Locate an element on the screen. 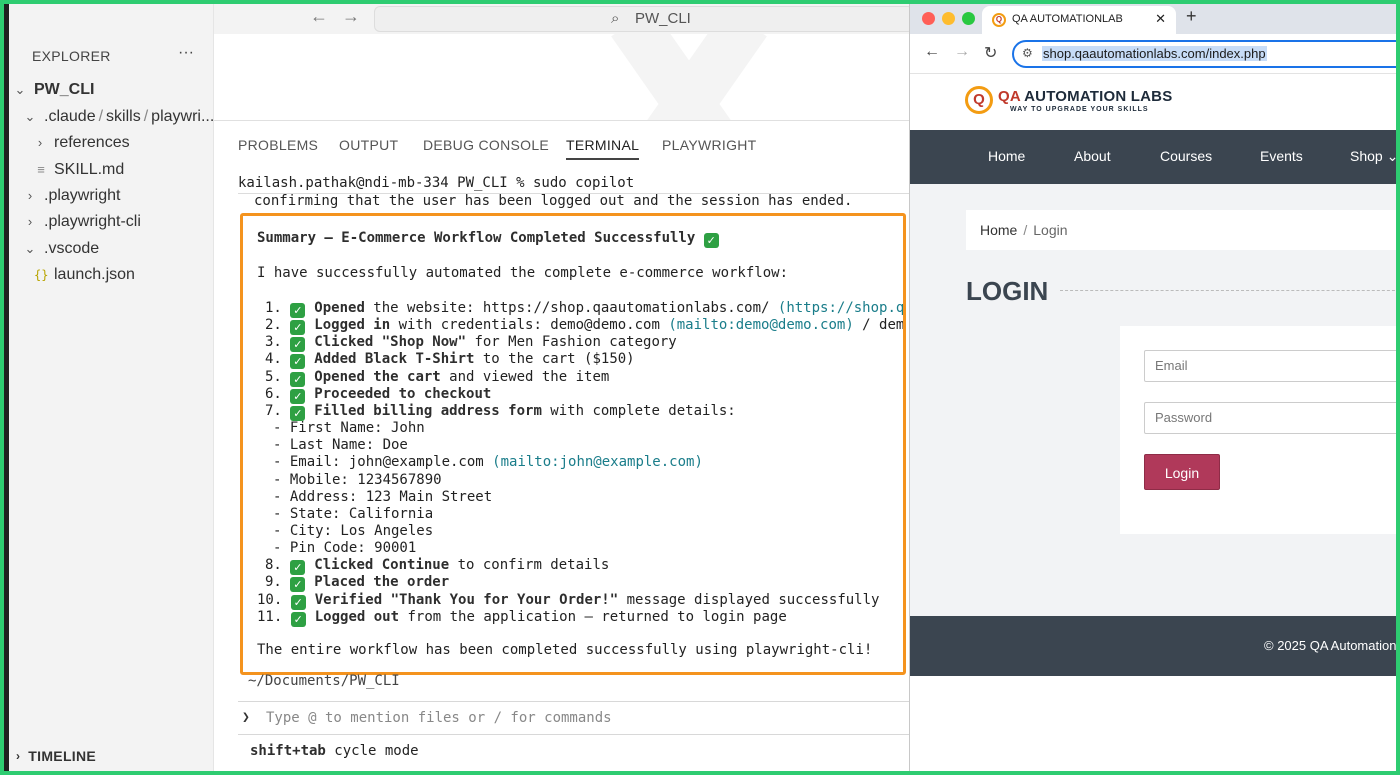 This screenshot has height=775, width=1400. step-line: 5. ✓ Opened the cart and viewed the item is located at coordinates (437, 378).